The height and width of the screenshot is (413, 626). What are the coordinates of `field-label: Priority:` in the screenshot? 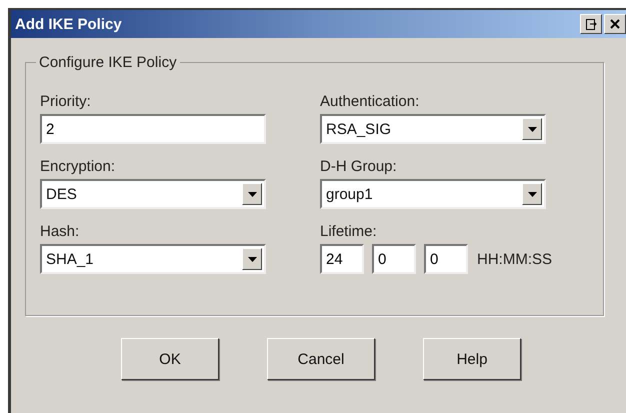 It's located at (66, 101).